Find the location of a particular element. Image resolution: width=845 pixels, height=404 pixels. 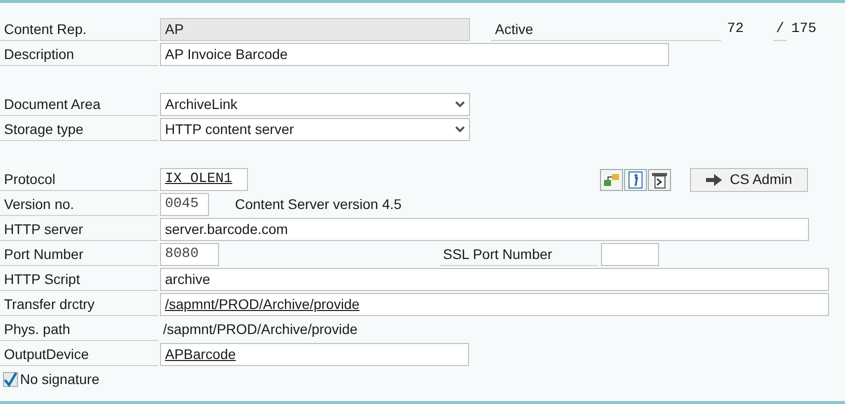

field-label: Content Rep. is located at coordinates (45, 29).